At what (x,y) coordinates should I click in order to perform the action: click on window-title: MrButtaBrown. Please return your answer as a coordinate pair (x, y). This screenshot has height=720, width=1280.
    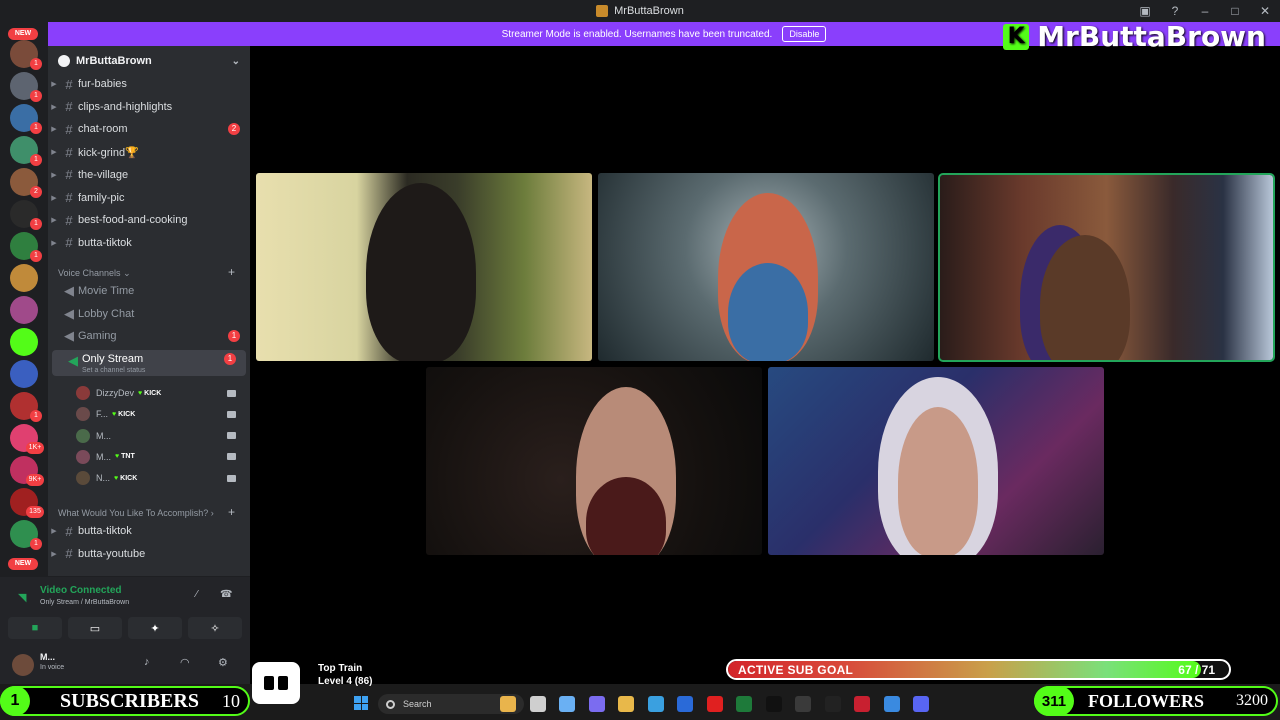
    Looking at the image, I should click on (649, 11).